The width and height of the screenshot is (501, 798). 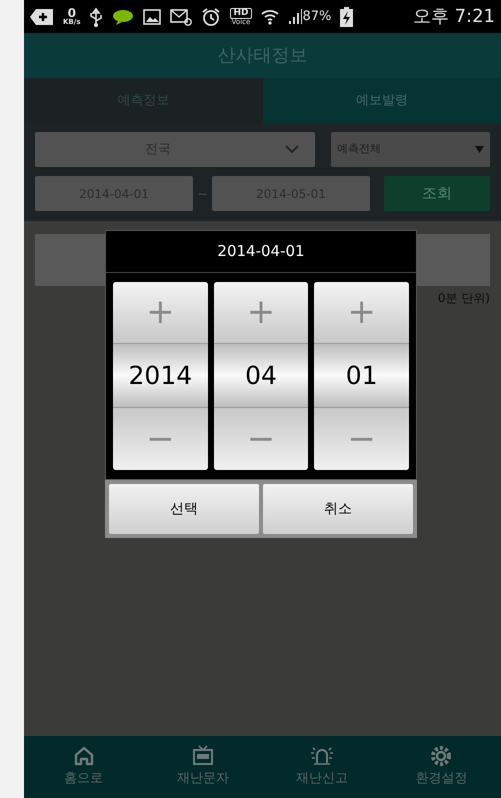 What do you see at coordinates (479, 149) in the screenshot?
I see `dropdown-triangle-icon` at bounding box center [479, 149].